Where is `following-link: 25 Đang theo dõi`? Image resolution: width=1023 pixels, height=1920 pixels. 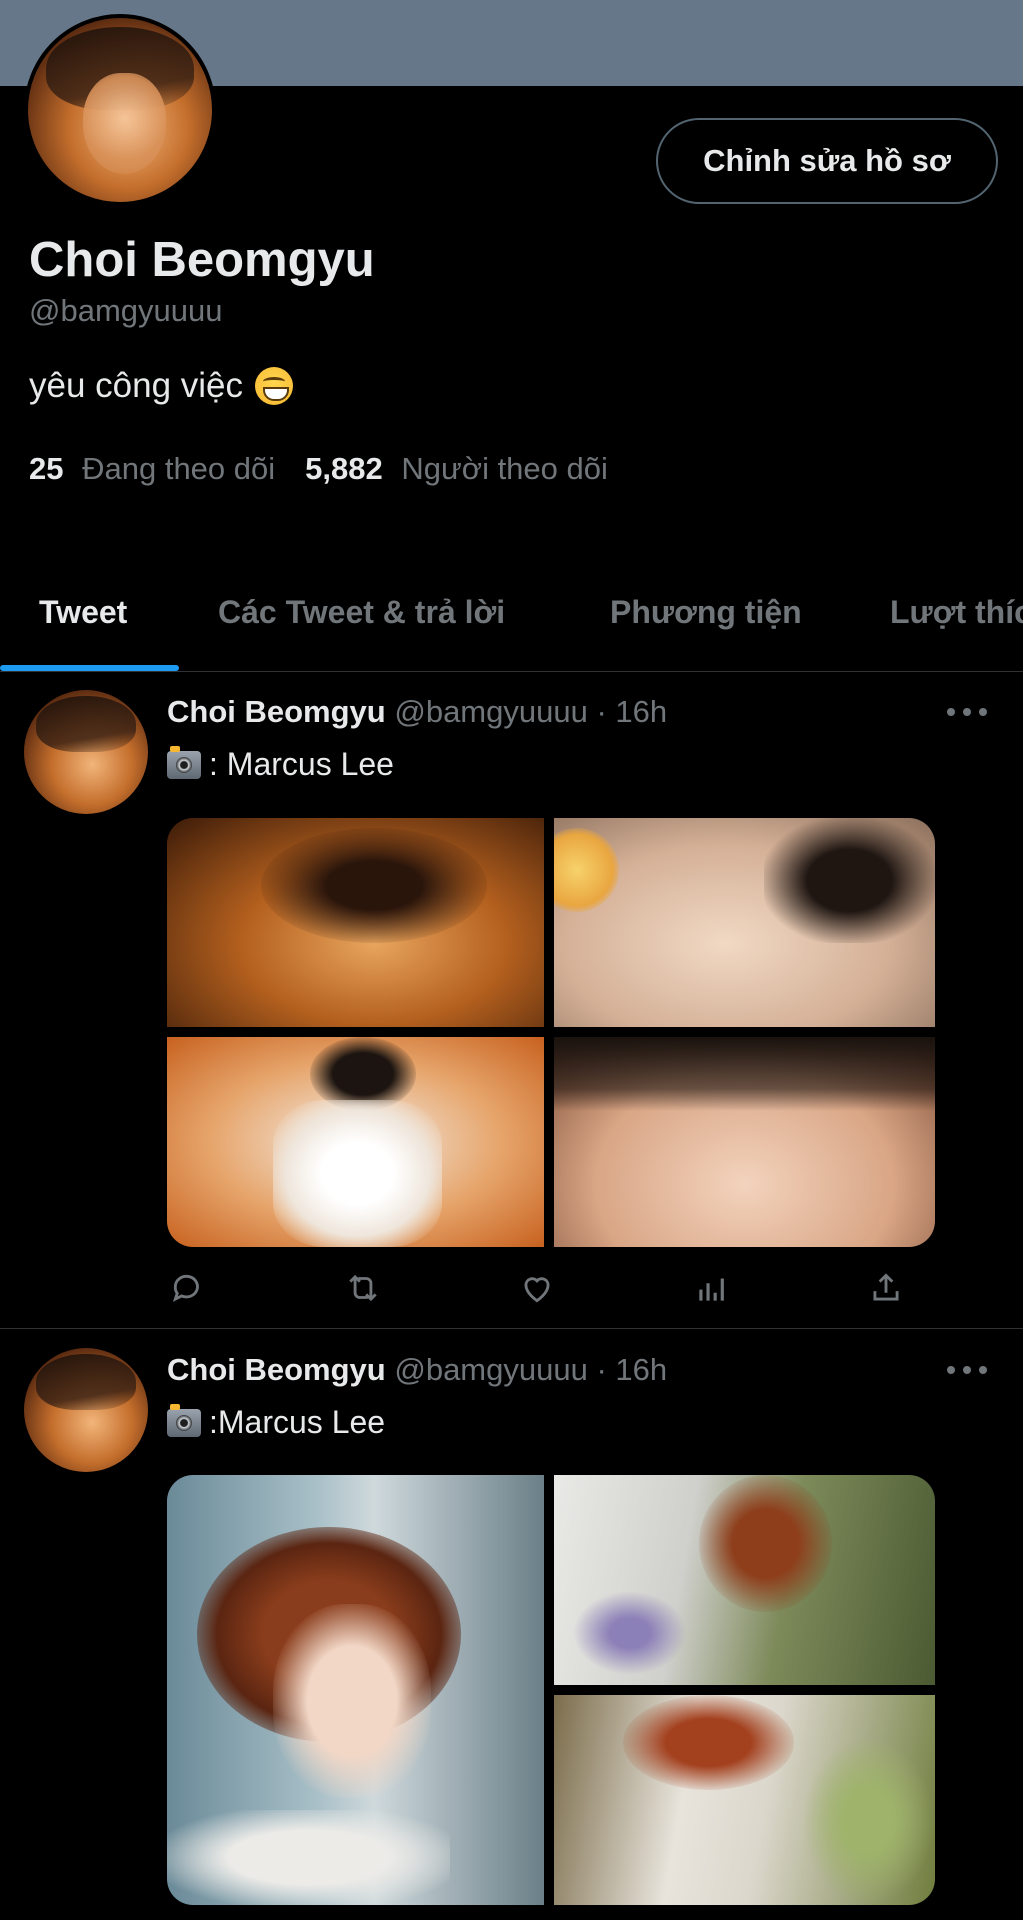
following-link: 25 Đang theo dõi is located at coordinates (152, 469).